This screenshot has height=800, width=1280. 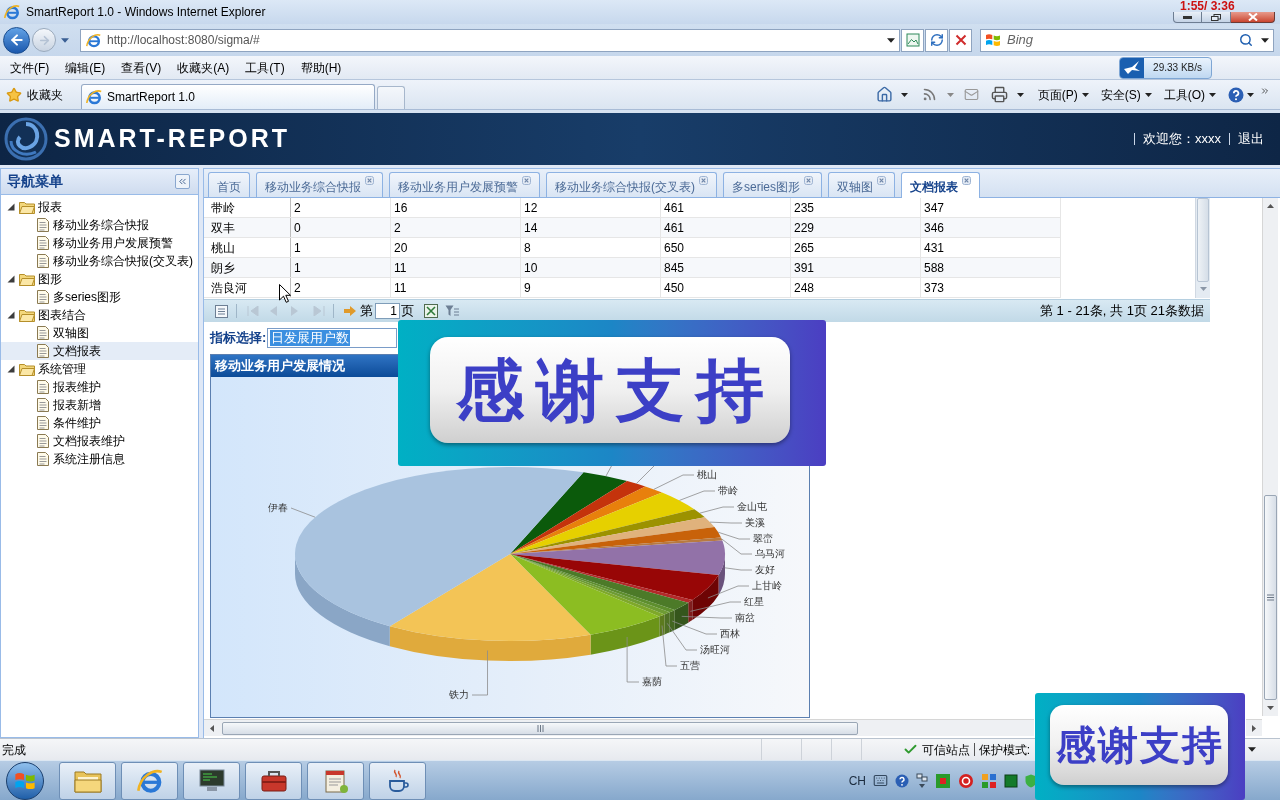 I want to click on table-cell: 2, so click(x=341, y=287).